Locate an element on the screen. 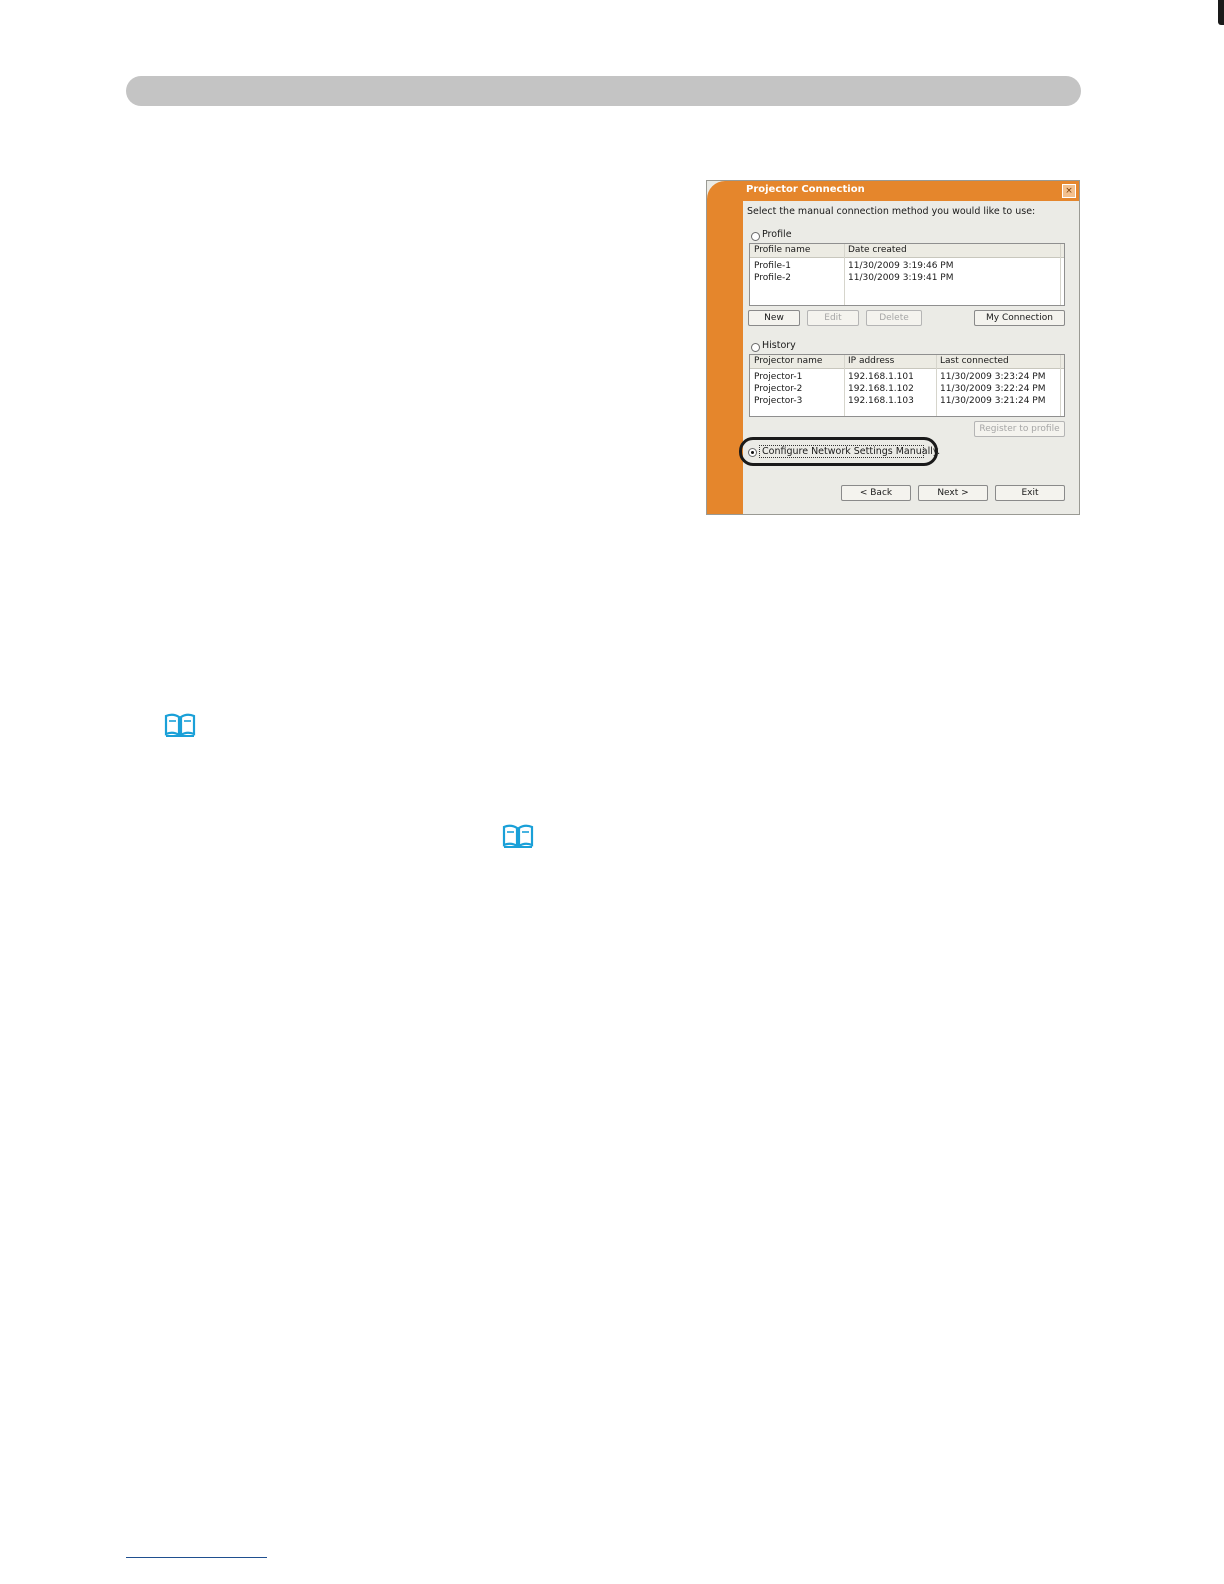 The image size is (1224, 1584). footer-link-underline is located at coordinates (196, 1557).